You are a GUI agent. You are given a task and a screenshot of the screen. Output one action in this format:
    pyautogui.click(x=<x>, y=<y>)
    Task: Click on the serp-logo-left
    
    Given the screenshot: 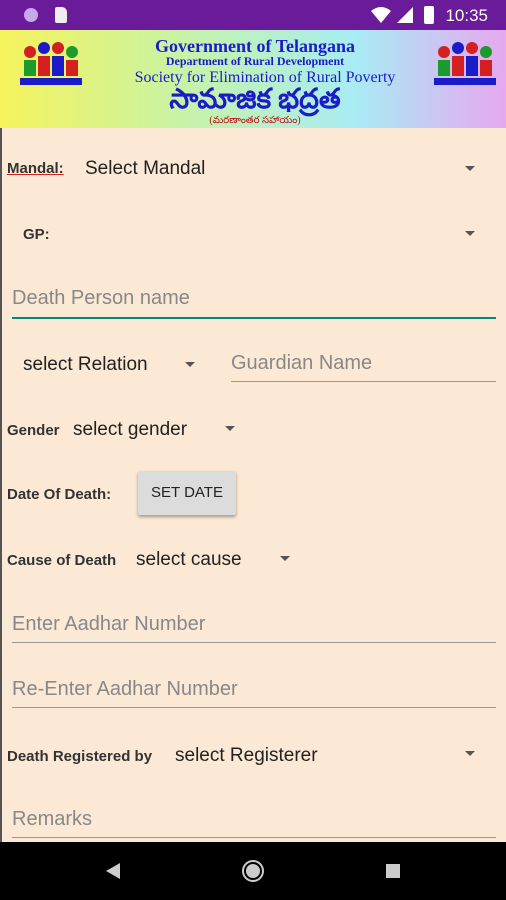 What is the action you would take?
    pyautogui.click(x=51, y=63)
    